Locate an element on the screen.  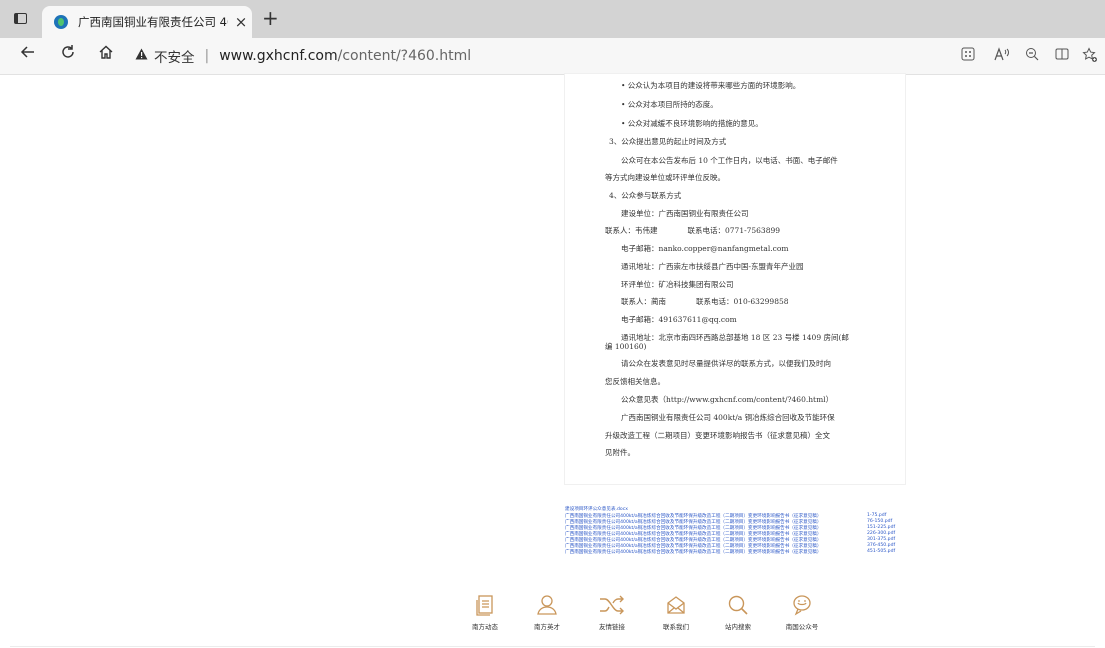
doc-line: 环评单位：矿冶科技集团有限公司 is located at coordinates (677, 284).